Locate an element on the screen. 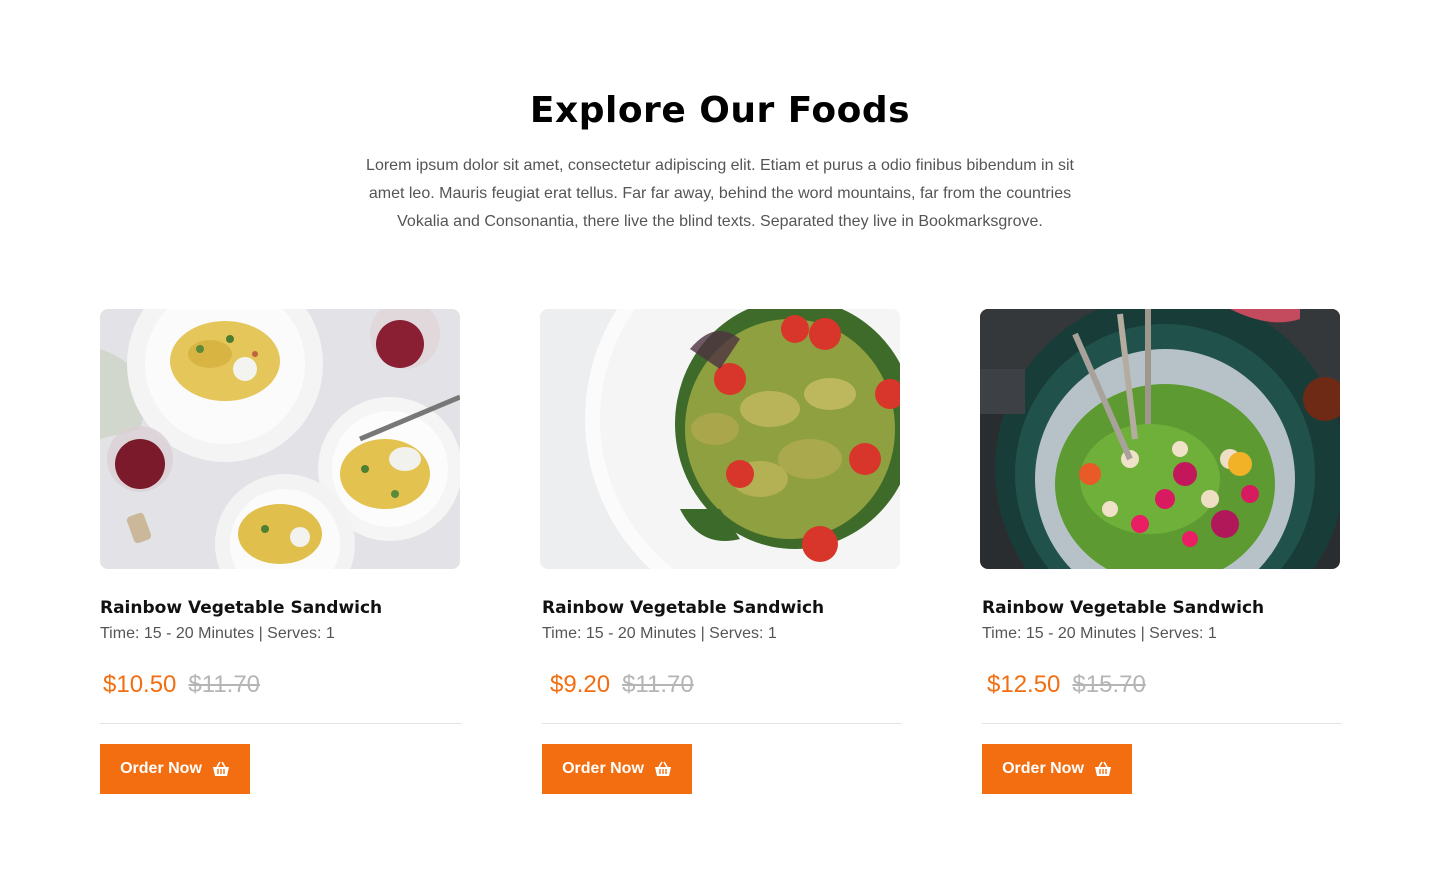 This screenshot has width=1440, height=884. spaghetti-plates-photo is located at coordinates (280, 439).